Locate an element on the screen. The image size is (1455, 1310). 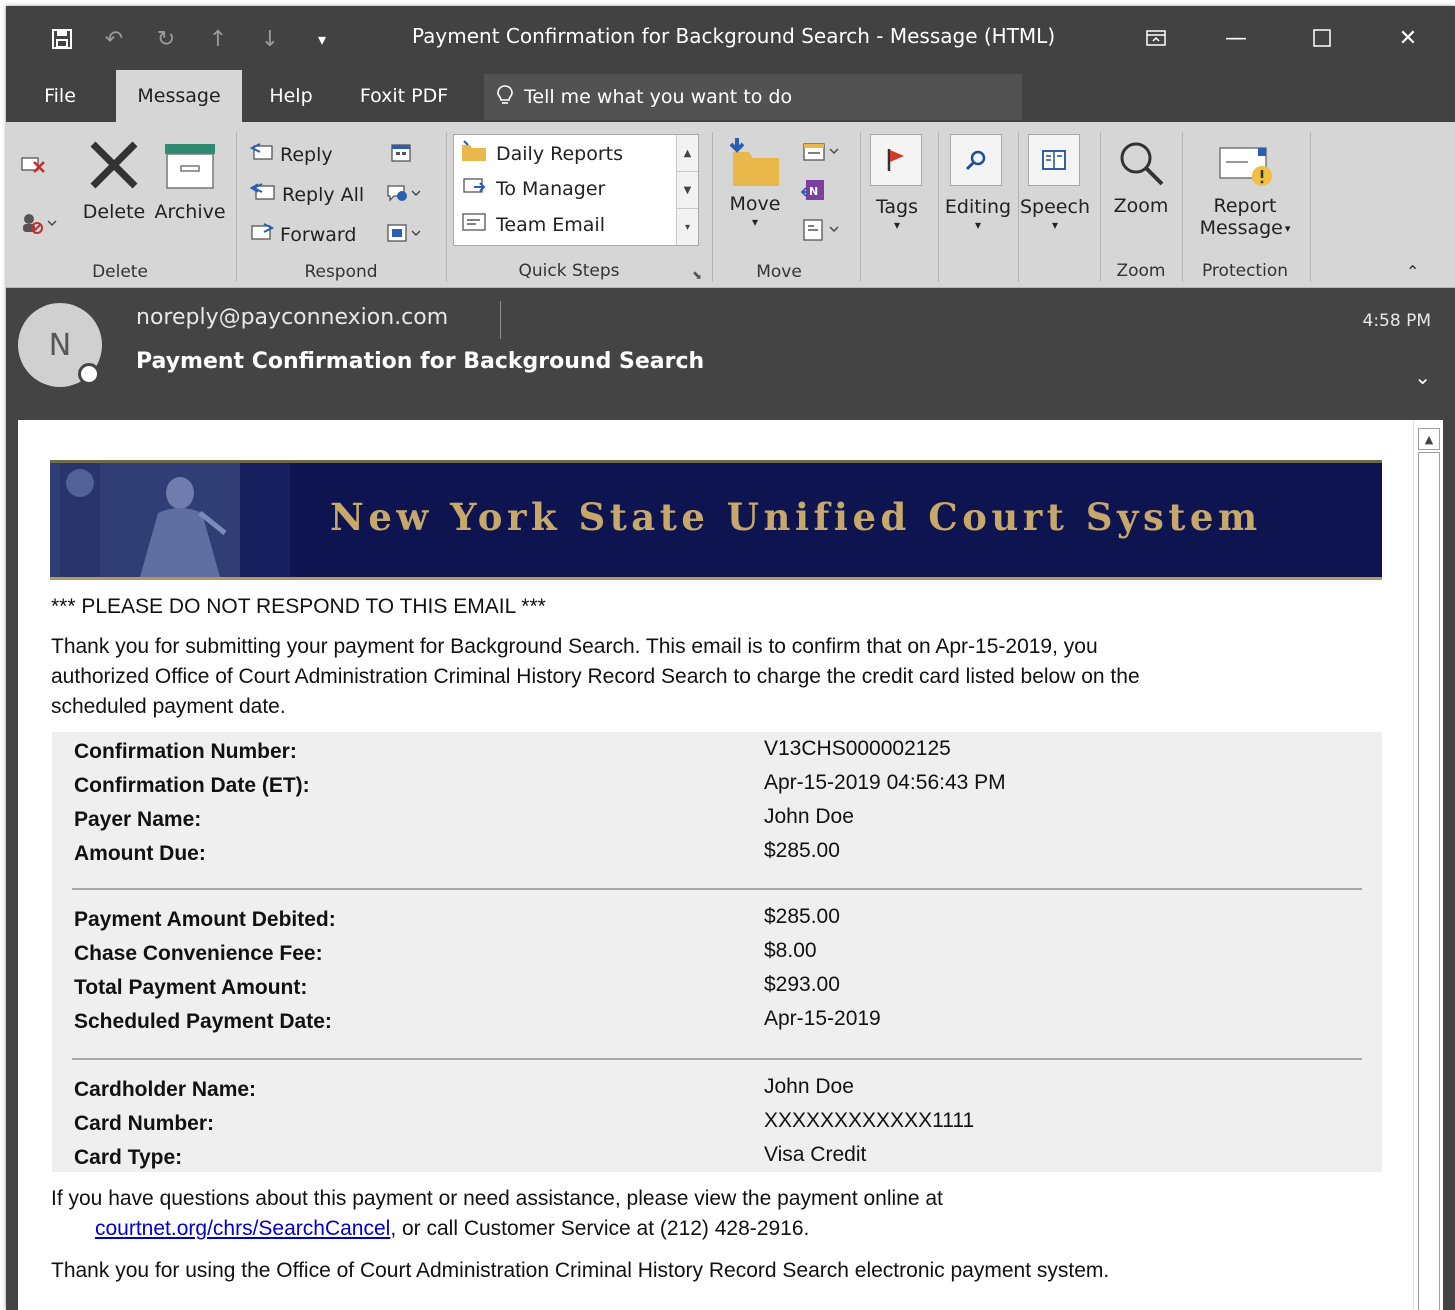
reply-all-label: Reply All is located at coordinates (323, 194).